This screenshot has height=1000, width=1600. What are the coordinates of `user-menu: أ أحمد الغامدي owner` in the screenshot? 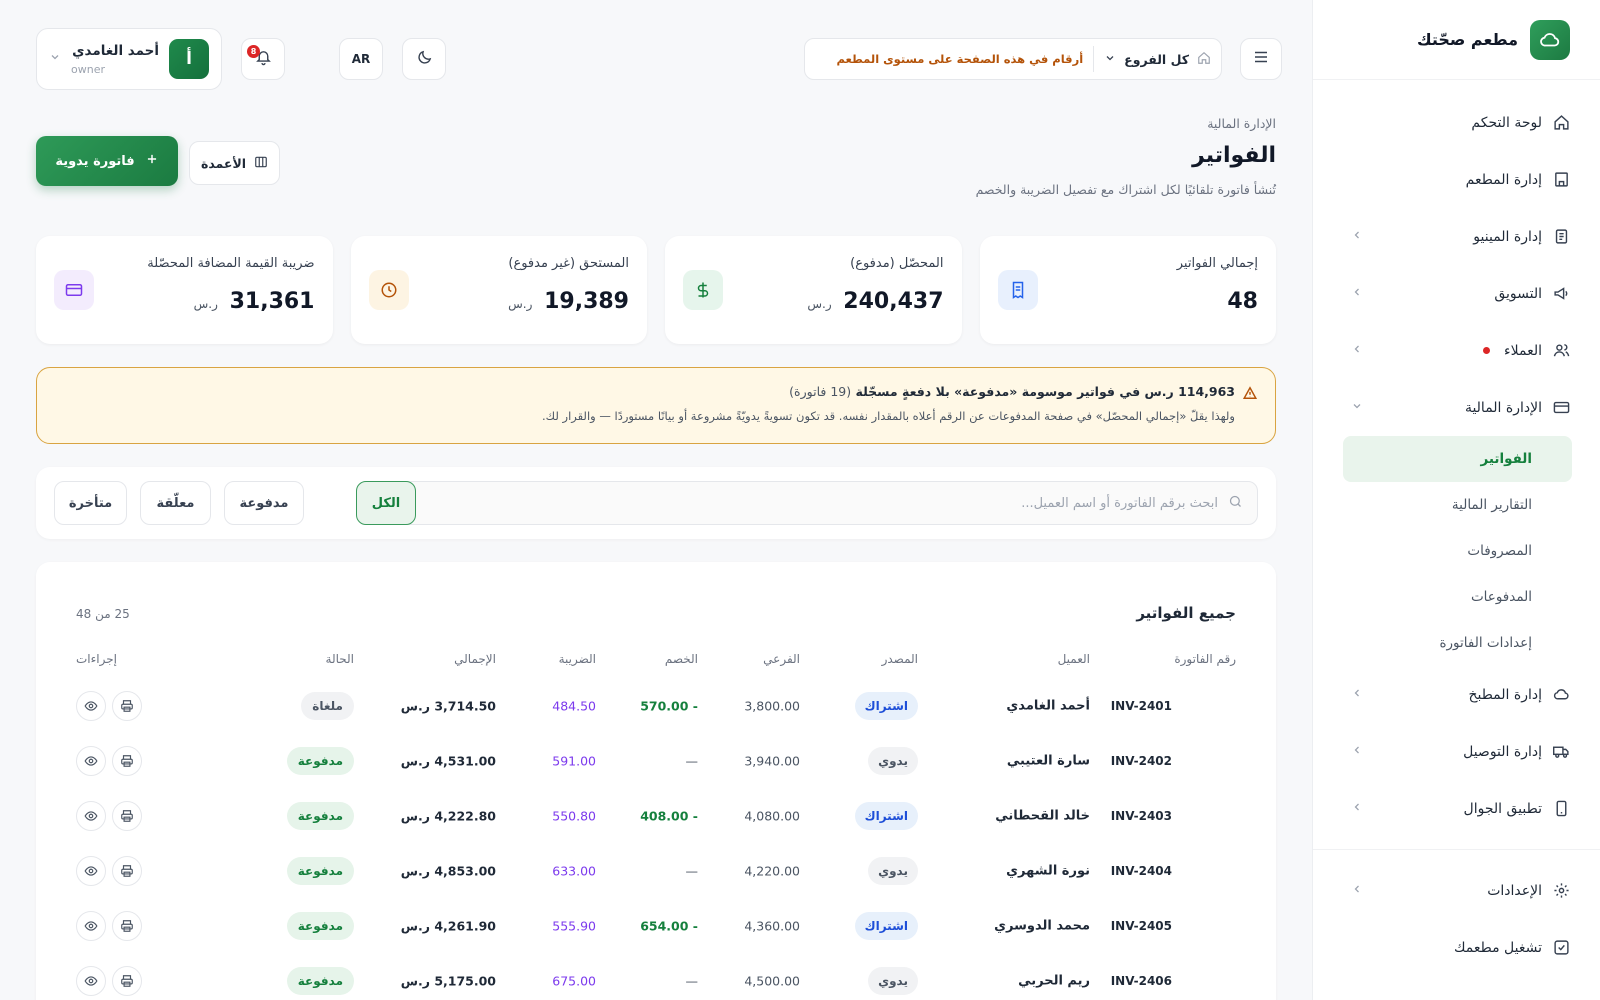 It's located at (129, 59).